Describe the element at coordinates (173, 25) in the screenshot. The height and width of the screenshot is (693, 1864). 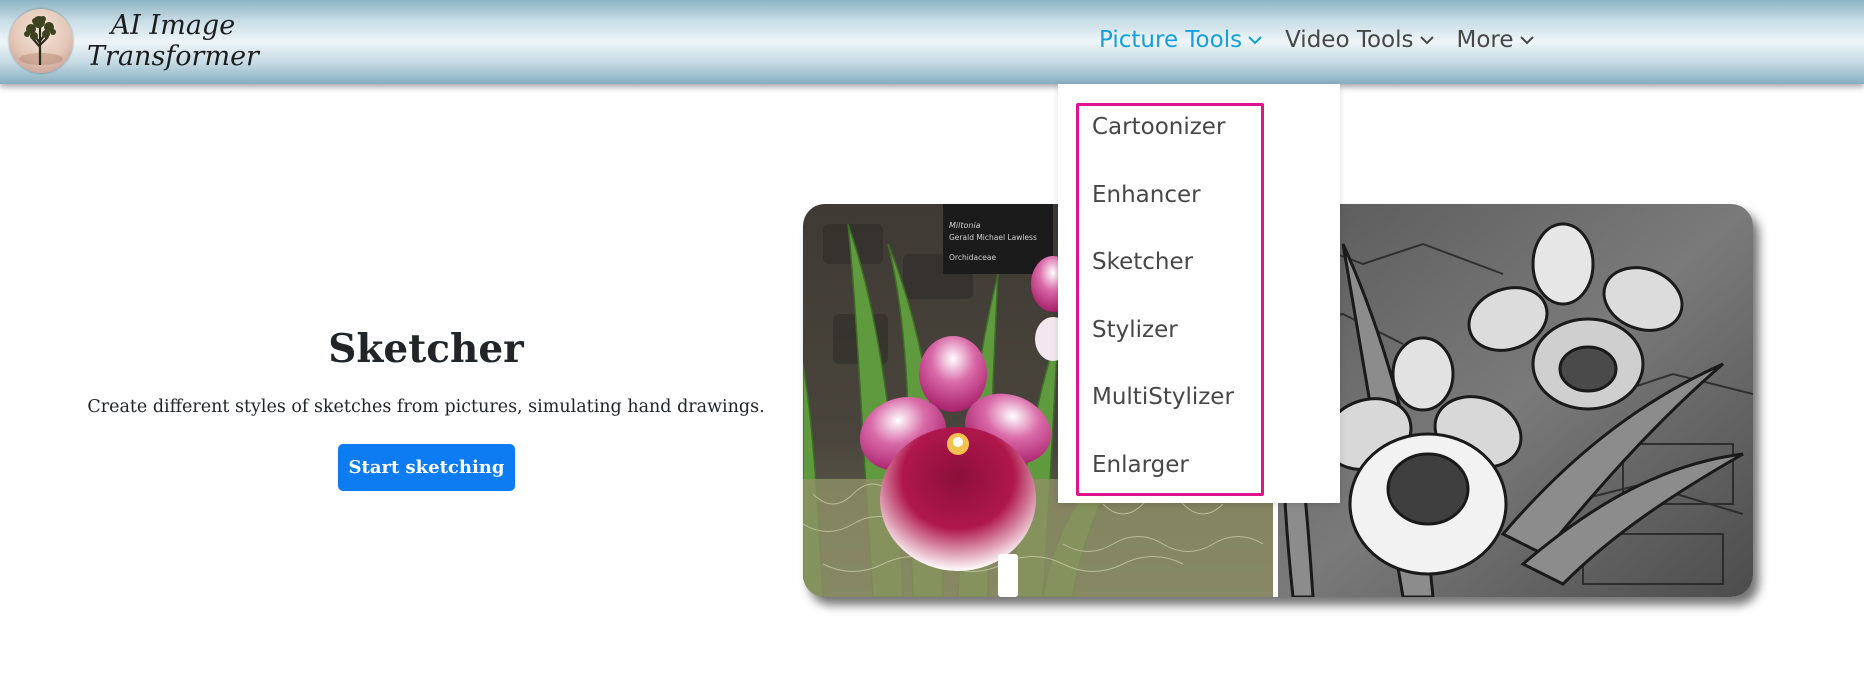
I see `logo-line-1: AI Image` at that location.